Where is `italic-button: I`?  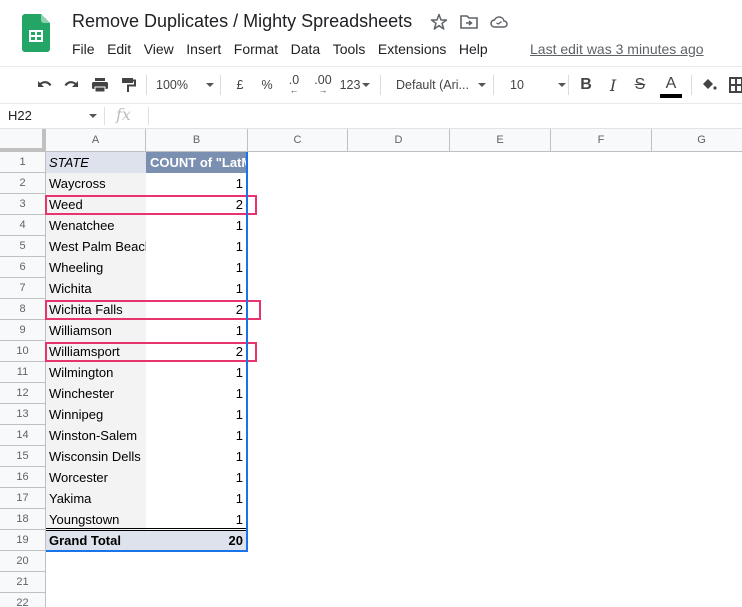 italic-button: I is located at coordinates (613, 85).